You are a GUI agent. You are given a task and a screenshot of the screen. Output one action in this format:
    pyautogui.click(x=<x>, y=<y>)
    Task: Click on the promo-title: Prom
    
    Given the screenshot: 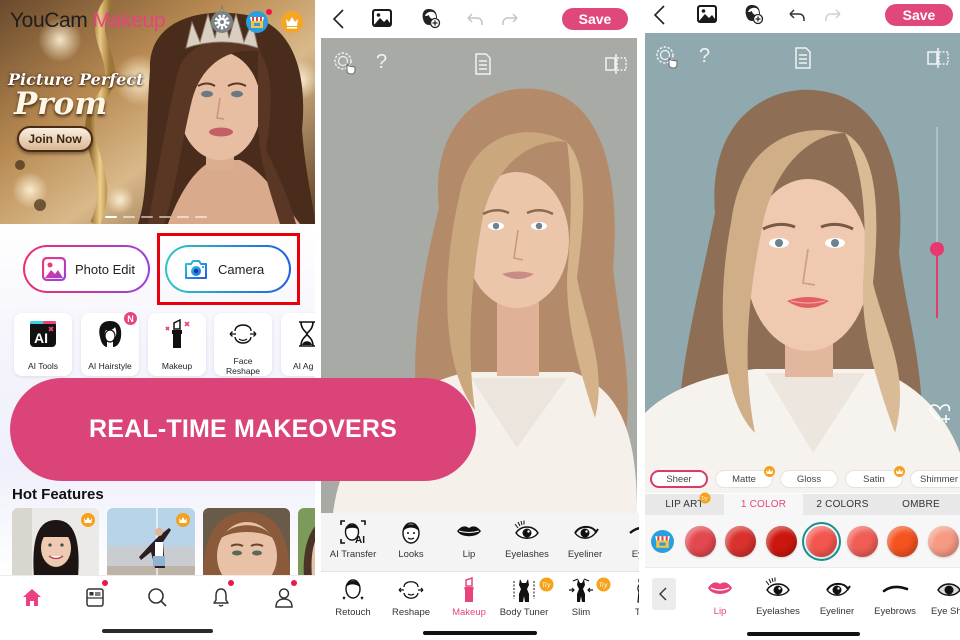 What is the action you would take?
    pyautogui.click(x=61, y=104)
    